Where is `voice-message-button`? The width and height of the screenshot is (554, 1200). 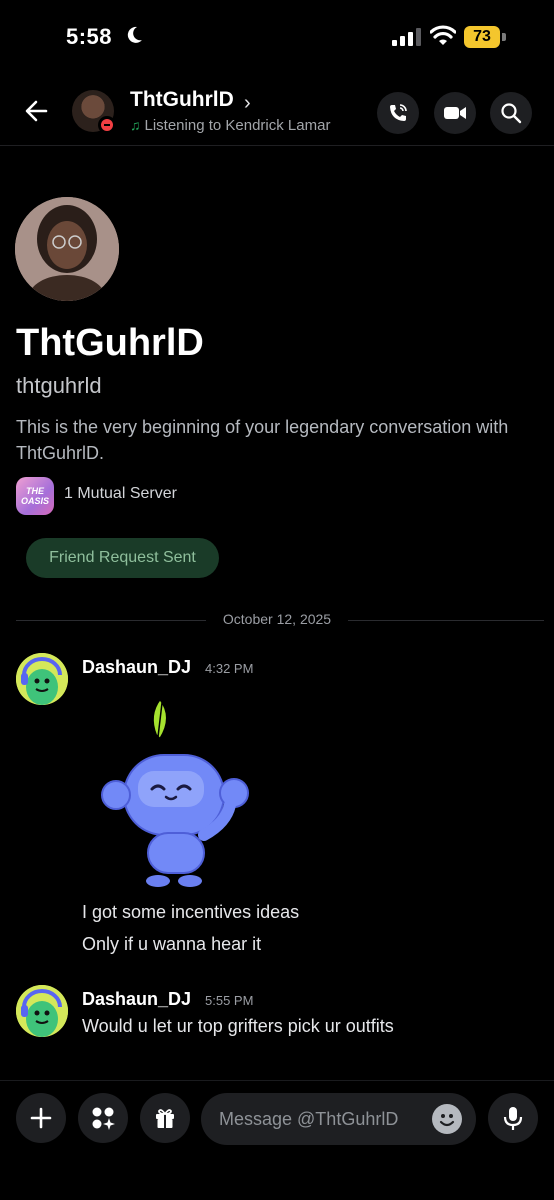
voice-message-button is located at coordinates (513, 1118).